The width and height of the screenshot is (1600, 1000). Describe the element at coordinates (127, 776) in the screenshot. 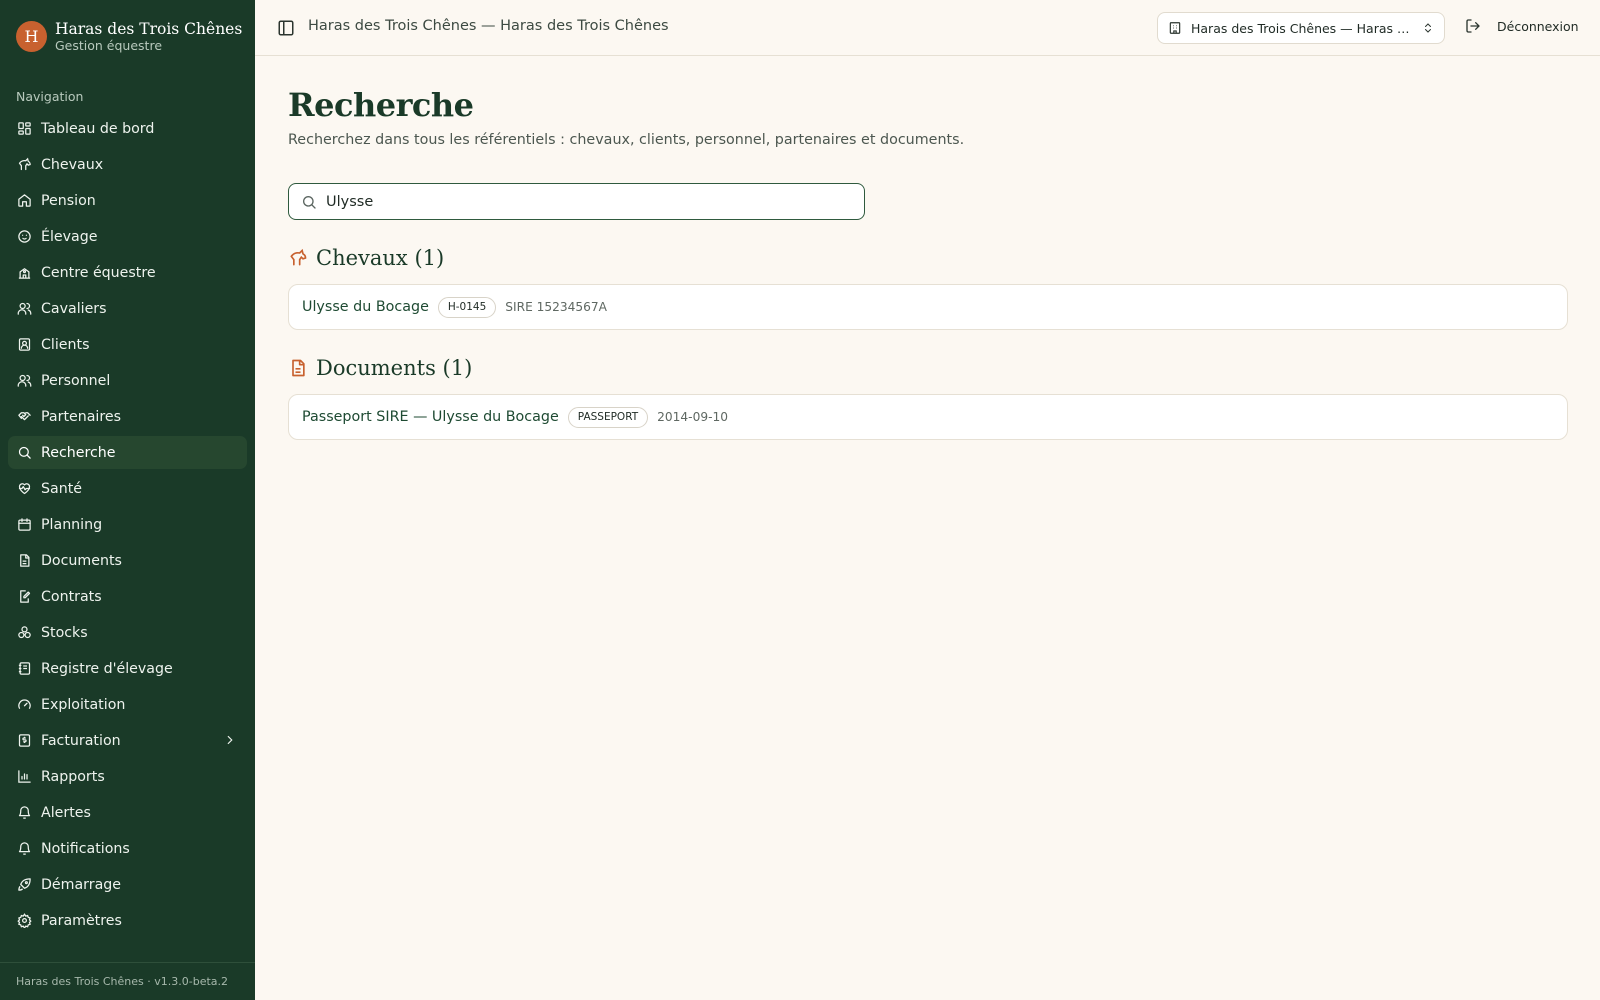

I see `sidebar-item-reports: Rapports` at that location.